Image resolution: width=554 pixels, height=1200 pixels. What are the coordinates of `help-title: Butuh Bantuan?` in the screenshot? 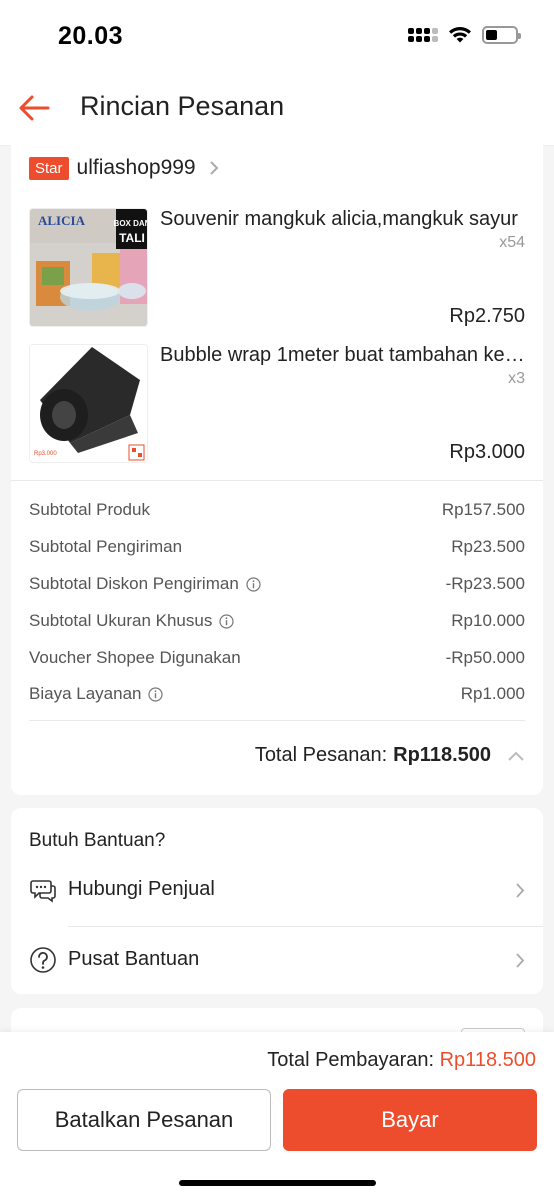 It's located at (97, 840).